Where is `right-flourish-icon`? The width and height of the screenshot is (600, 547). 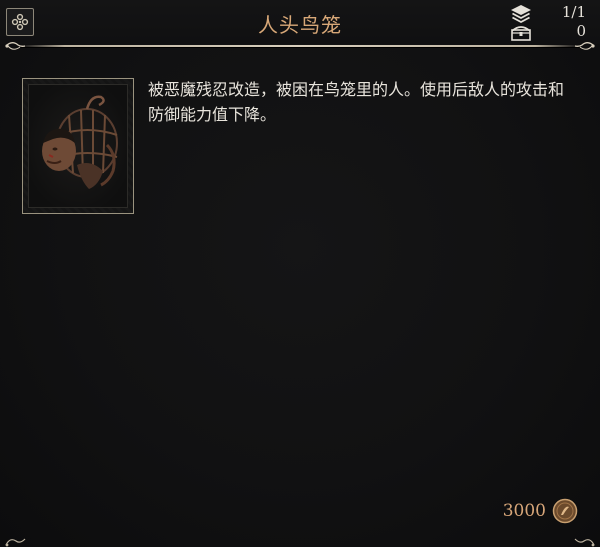
right-flourish-icon is located at coordinates (584, 46).